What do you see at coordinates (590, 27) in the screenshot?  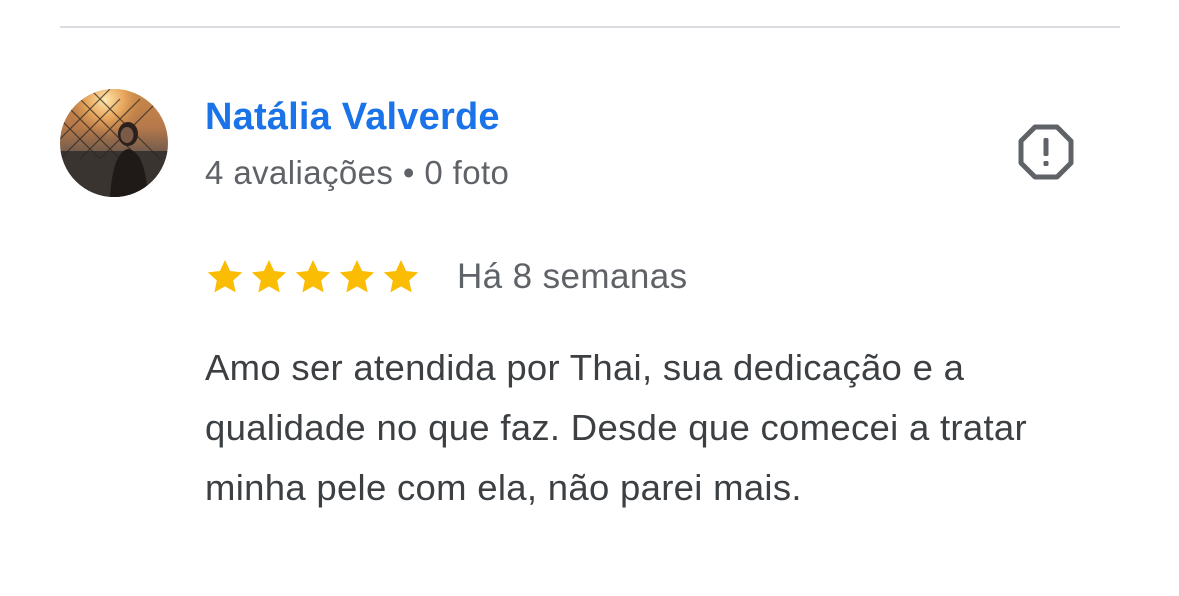 I see `top-divider` at bounding box center [590, 27].